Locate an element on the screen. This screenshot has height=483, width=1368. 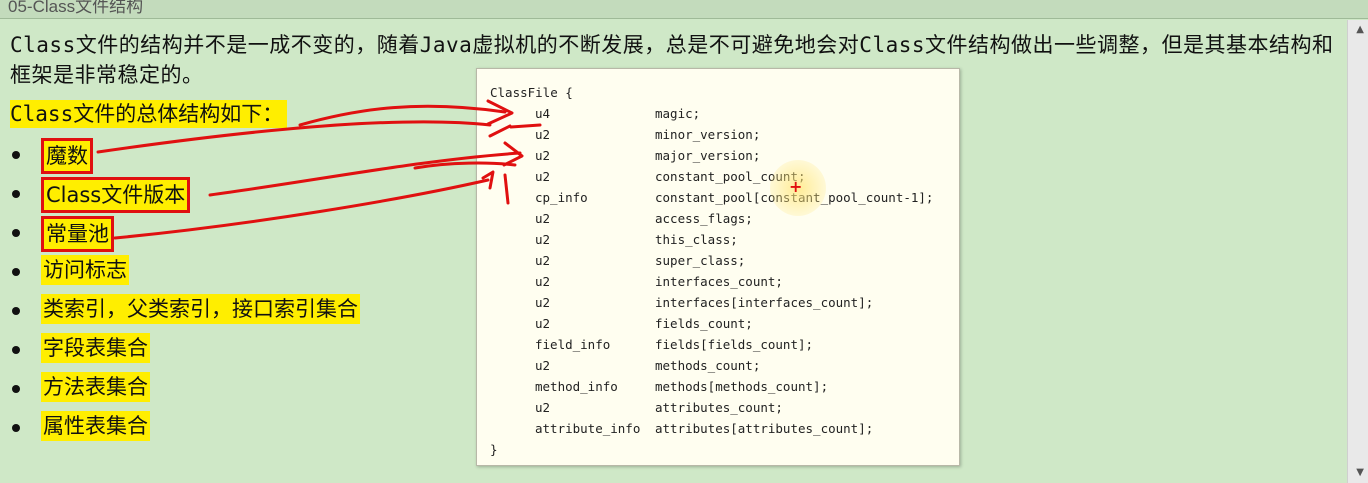
structure-subheading: Class文件的总体结构如下： is located at coordinates (149, 114).